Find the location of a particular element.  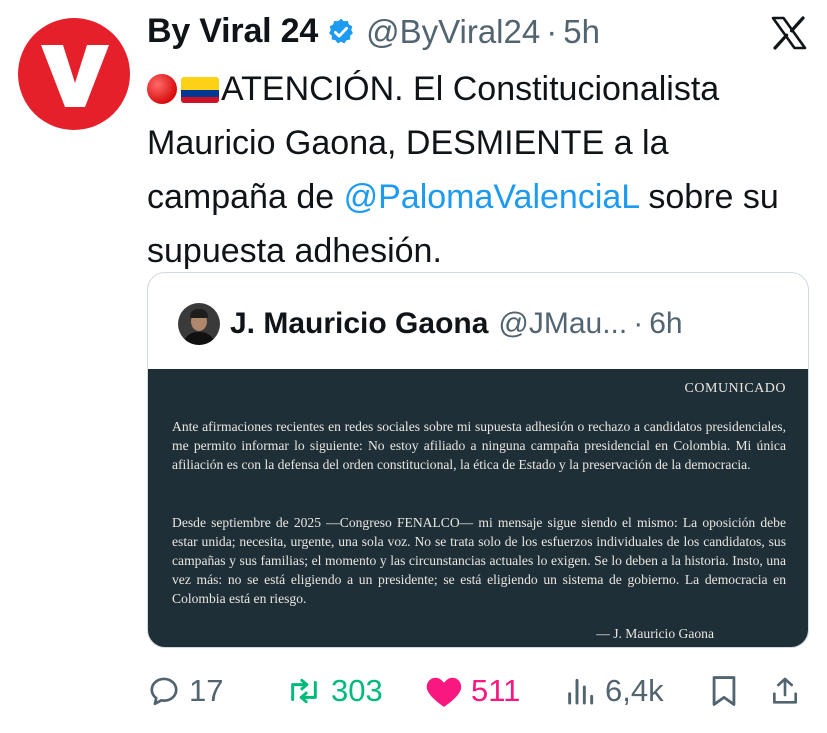

bookmark-icon is located at coordinates (724, 691).